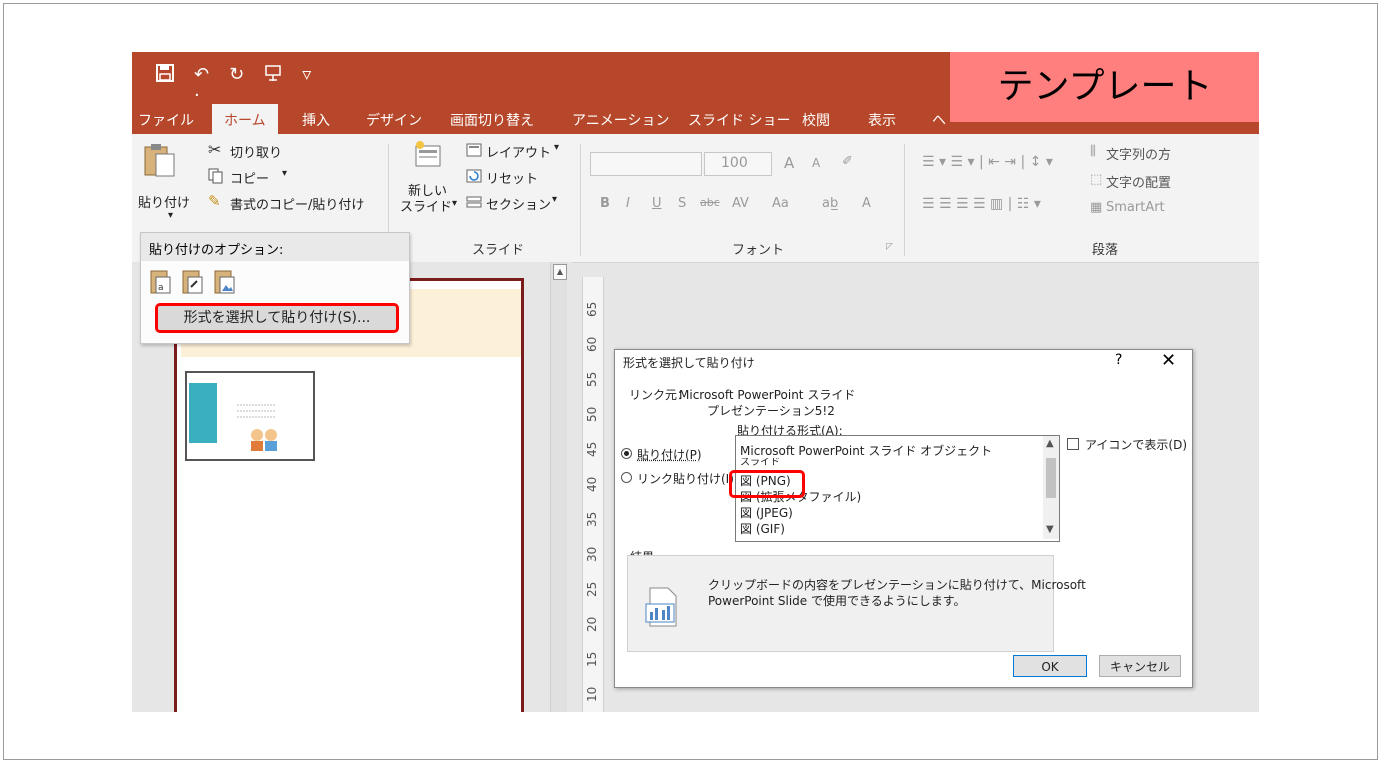 This screenshot has width=1383, height=765. I want to click on reset-icon, so click(474, 177).